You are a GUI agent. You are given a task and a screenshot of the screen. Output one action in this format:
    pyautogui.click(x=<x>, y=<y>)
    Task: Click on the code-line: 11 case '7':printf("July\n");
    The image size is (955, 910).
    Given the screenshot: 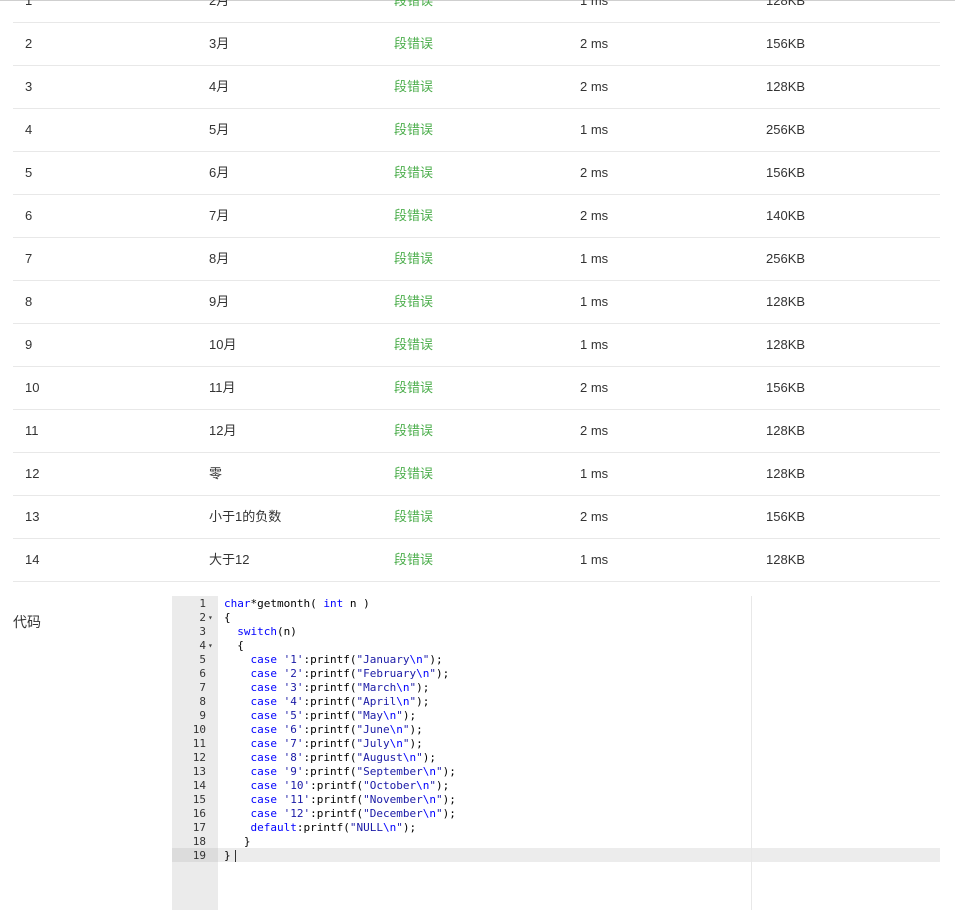 What is the action you would take?
    pyautogui.click(x=556, y=744)
    